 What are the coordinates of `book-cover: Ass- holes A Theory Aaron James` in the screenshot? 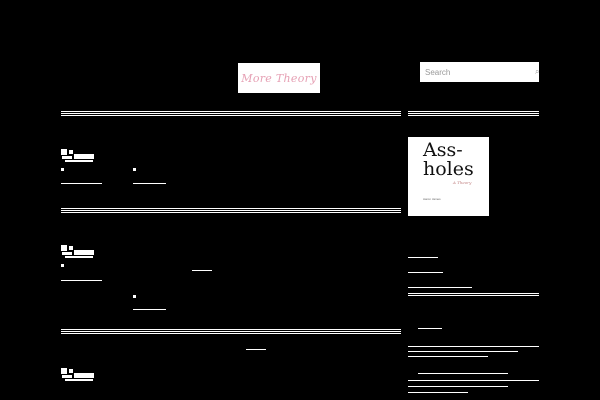 It's located at (448, 176).